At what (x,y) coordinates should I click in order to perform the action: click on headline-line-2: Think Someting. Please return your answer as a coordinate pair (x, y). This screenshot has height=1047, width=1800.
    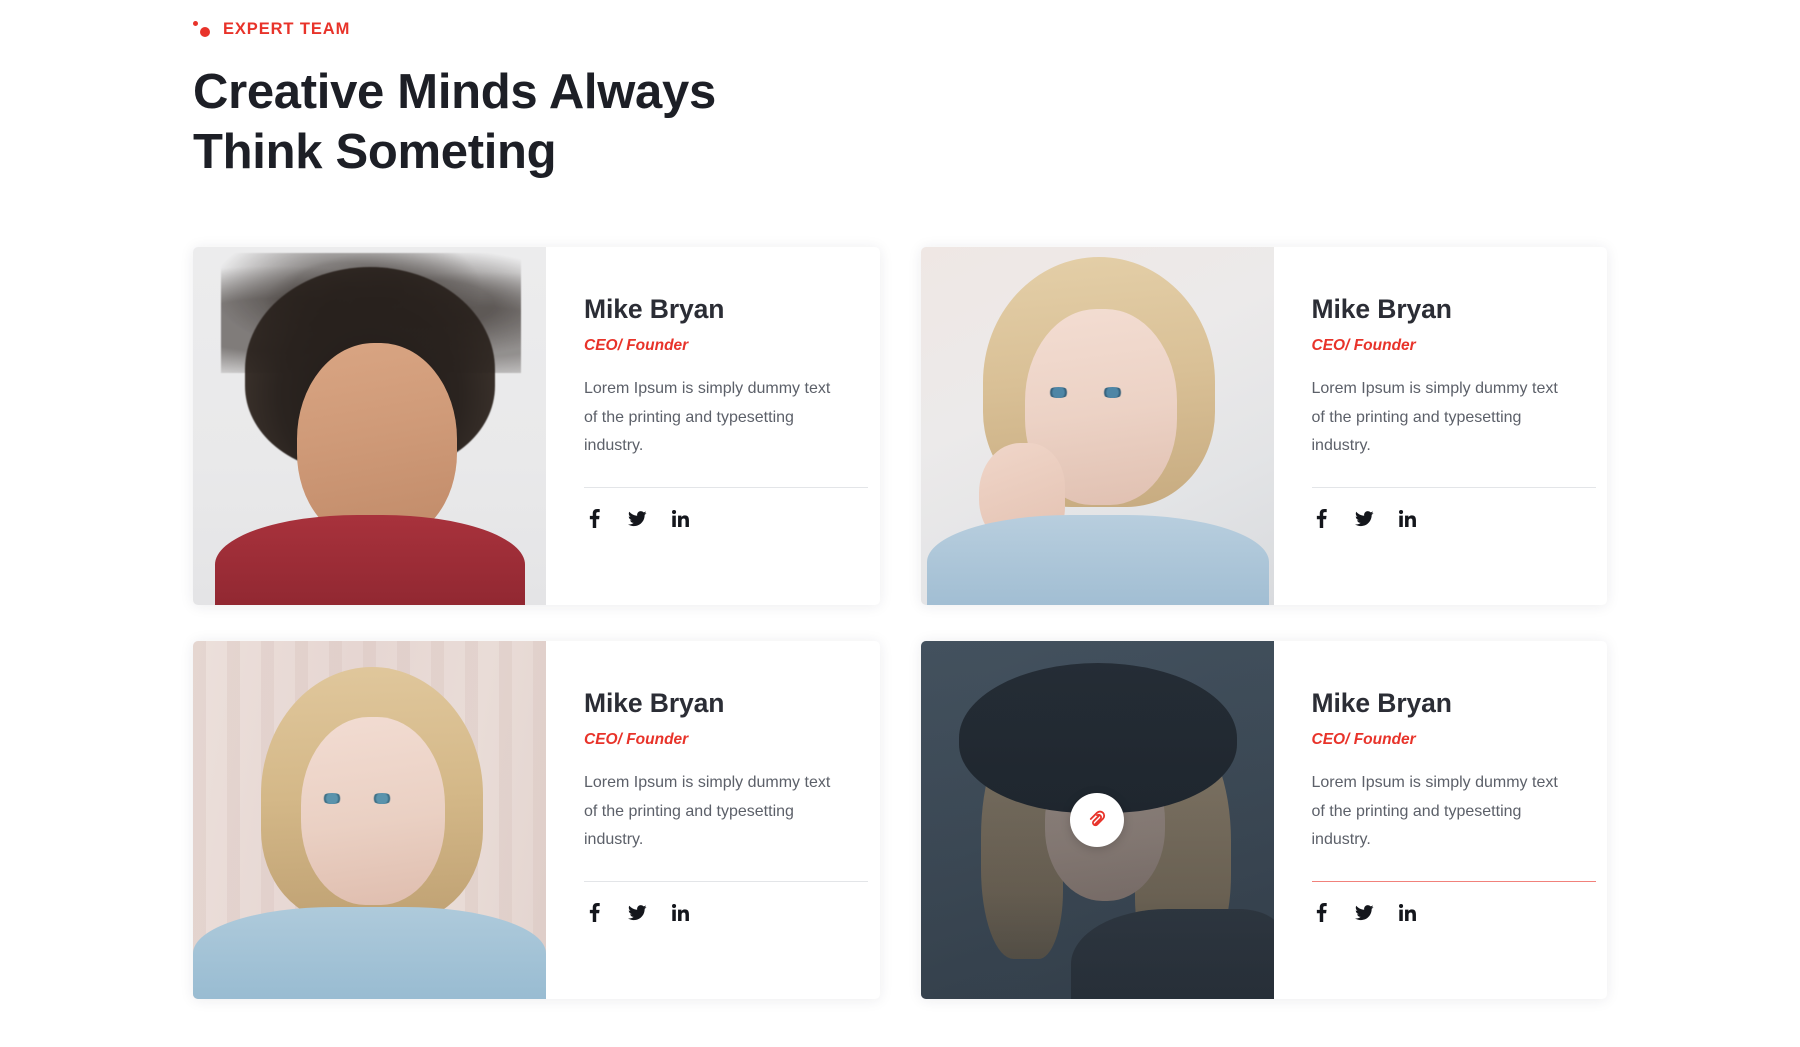
    Looking at the image, I should click on (375, 152).